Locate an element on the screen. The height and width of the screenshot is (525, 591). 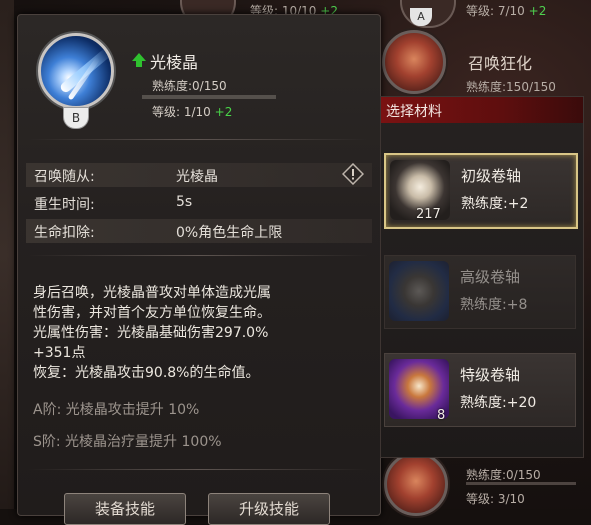
material-count: 8 is located at coordinates (441, 415).